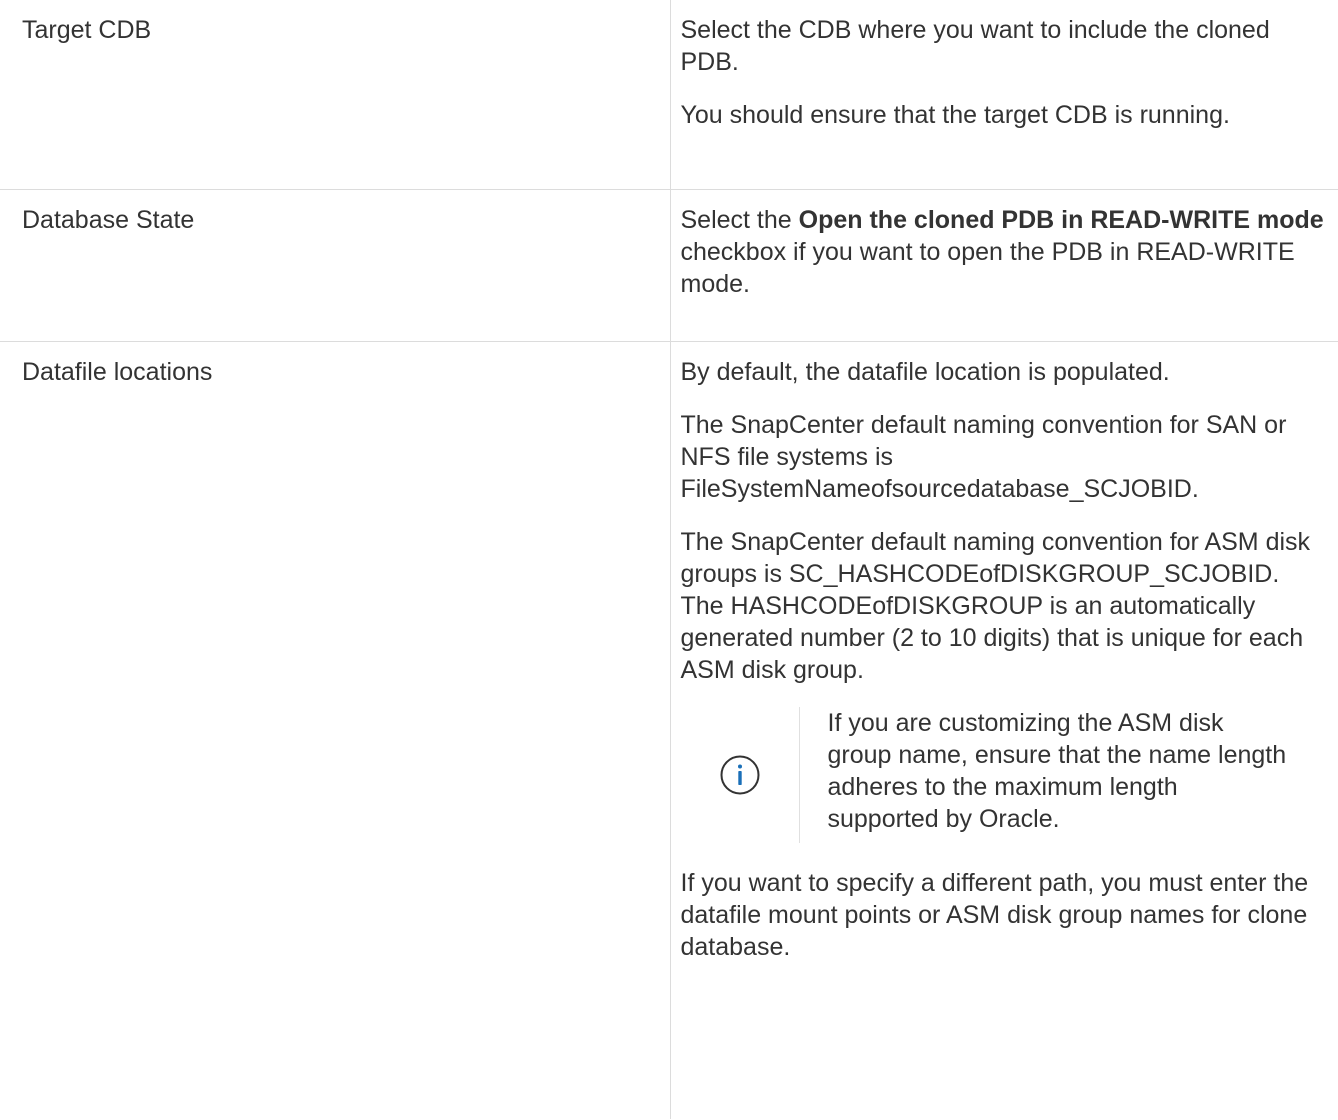 The width and height of the screenshot is (1338, 1120). Describe the element at coordinates (117, 371) in the screenshot. I see `parameter-name: Datafile locations` at that location.